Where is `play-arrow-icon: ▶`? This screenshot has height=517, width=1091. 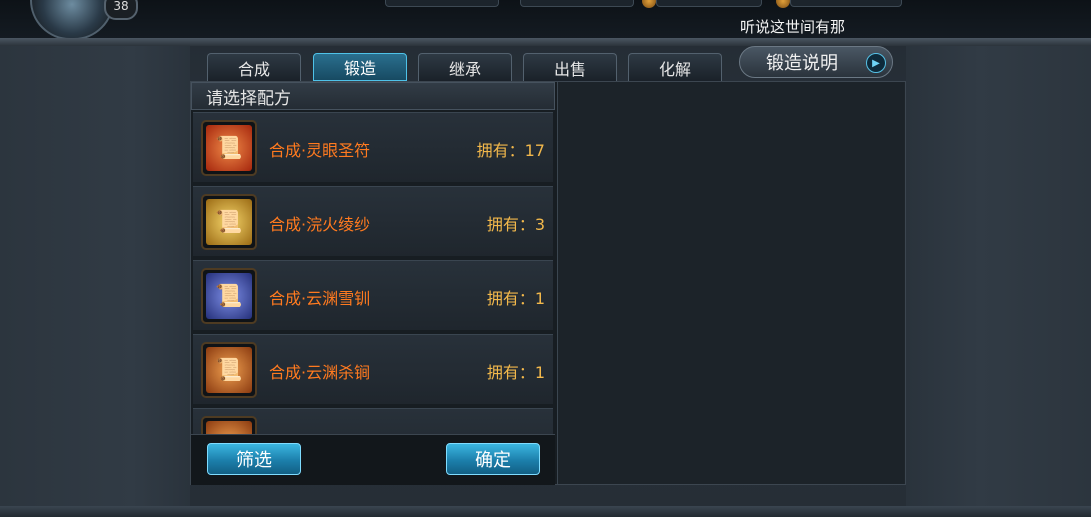
play-arrow-icon: ▶ is located at coordinates (876, 63).